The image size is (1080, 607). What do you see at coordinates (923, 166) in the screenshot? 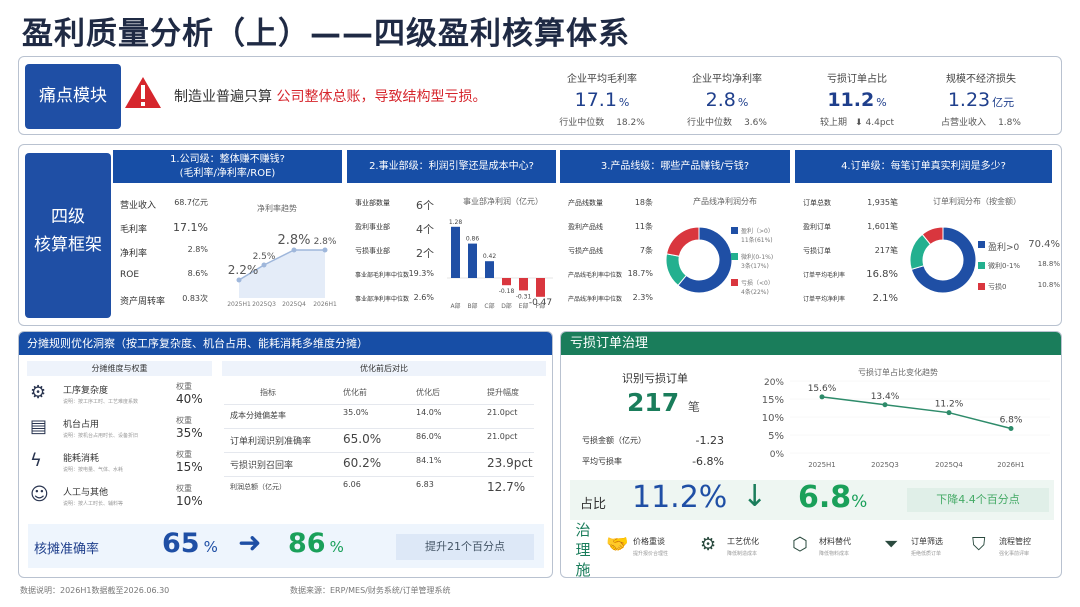
I see `panel-order-title: 4.订单级：每笔订单真实利润是多少?` at bounding box center [923, 166].